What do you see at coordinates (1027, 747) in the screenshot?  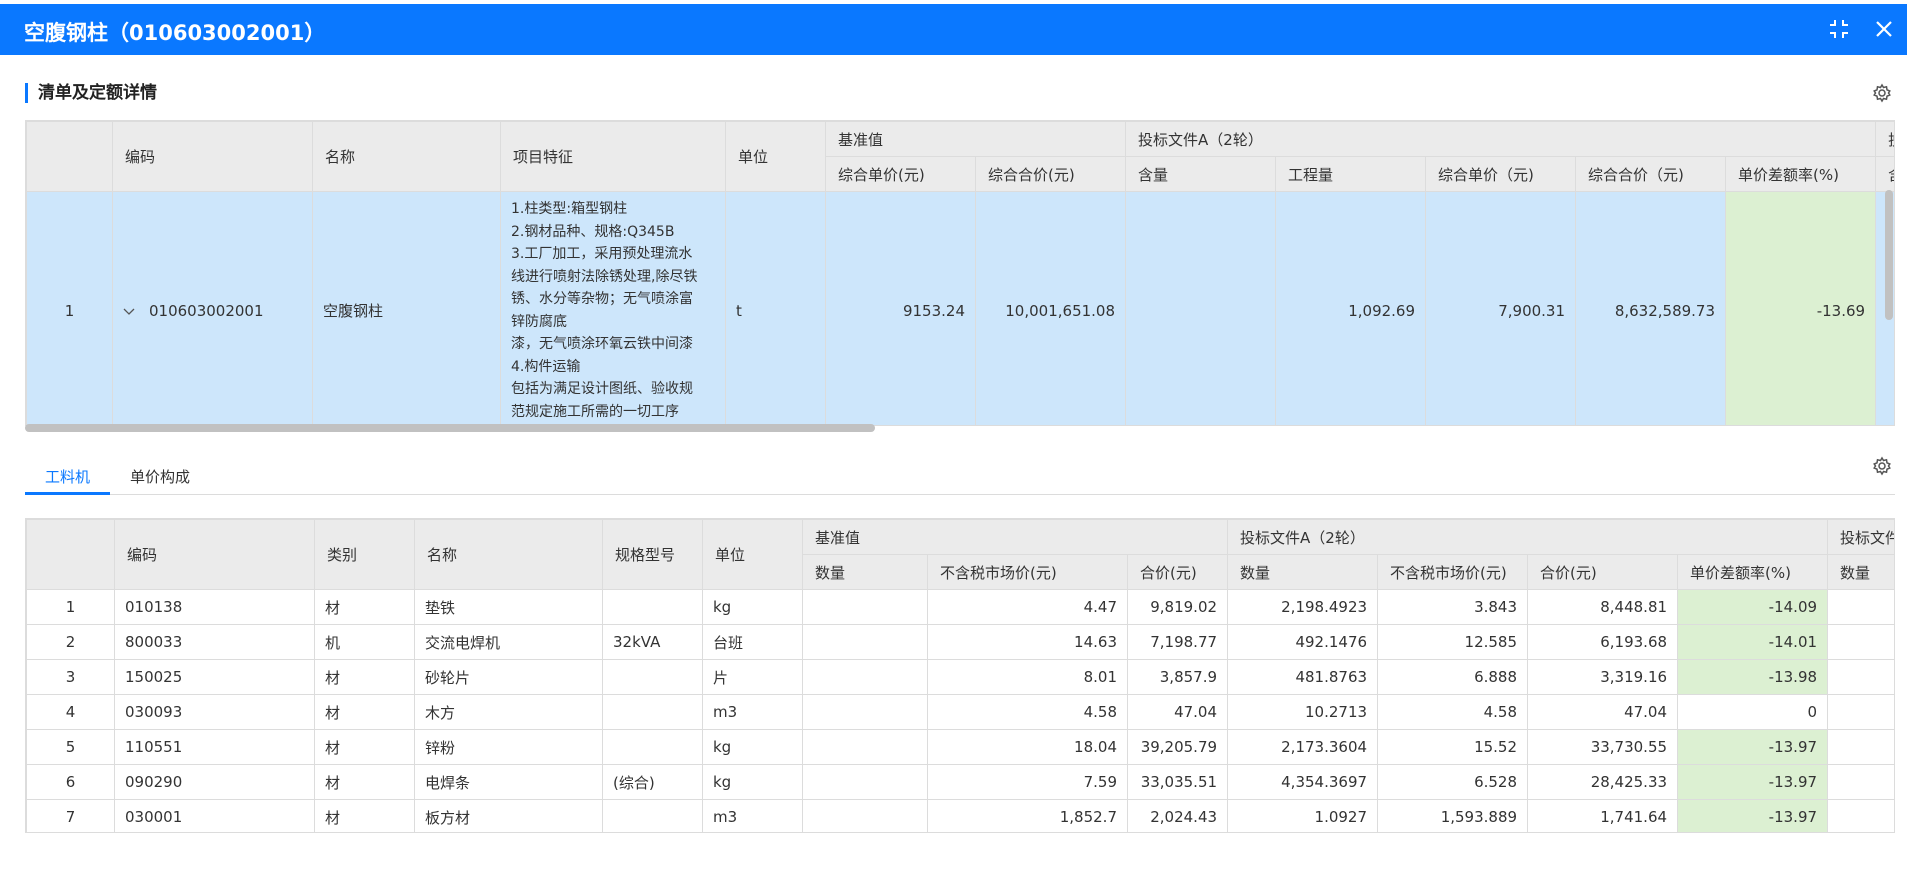 I see `row-base-price: 18.04` at bounding box center [1027, 747].